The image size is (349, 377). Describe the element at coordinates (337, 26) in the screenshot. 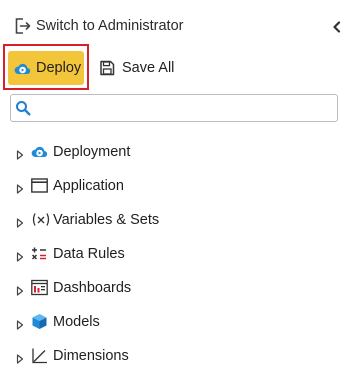

I see `chevron-left-icon` at that location.